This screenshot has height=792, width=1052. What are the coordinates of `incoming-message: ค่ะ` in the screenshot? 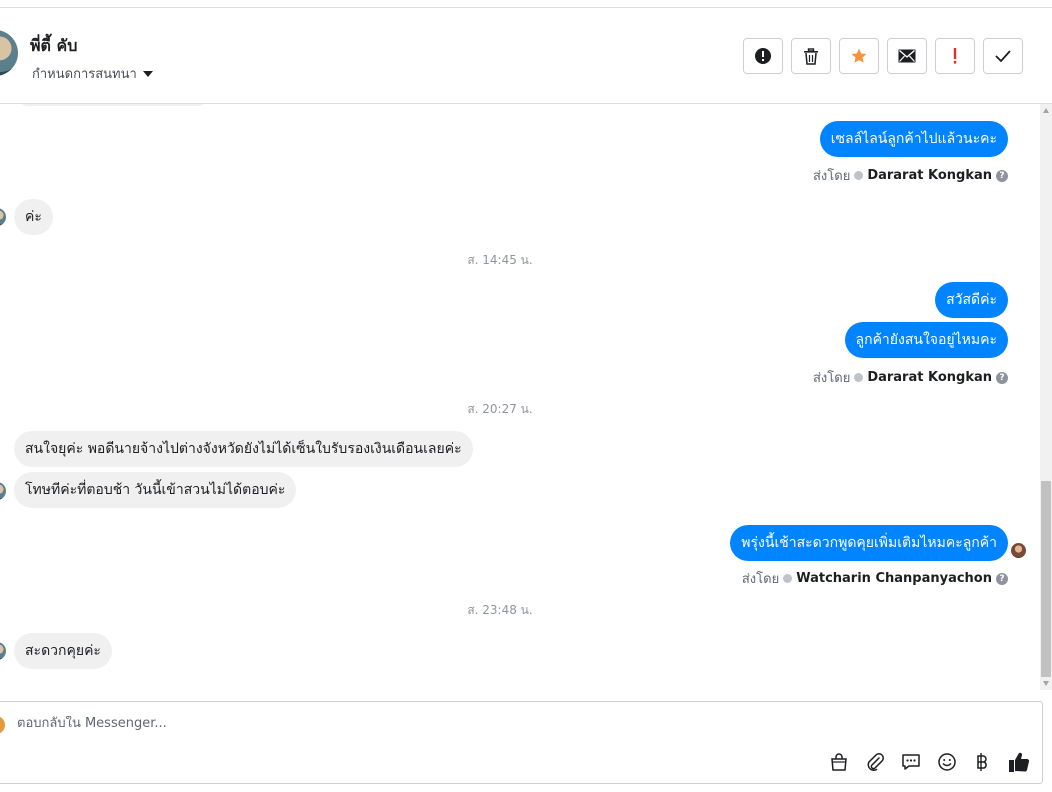 It's located at (33, 217).